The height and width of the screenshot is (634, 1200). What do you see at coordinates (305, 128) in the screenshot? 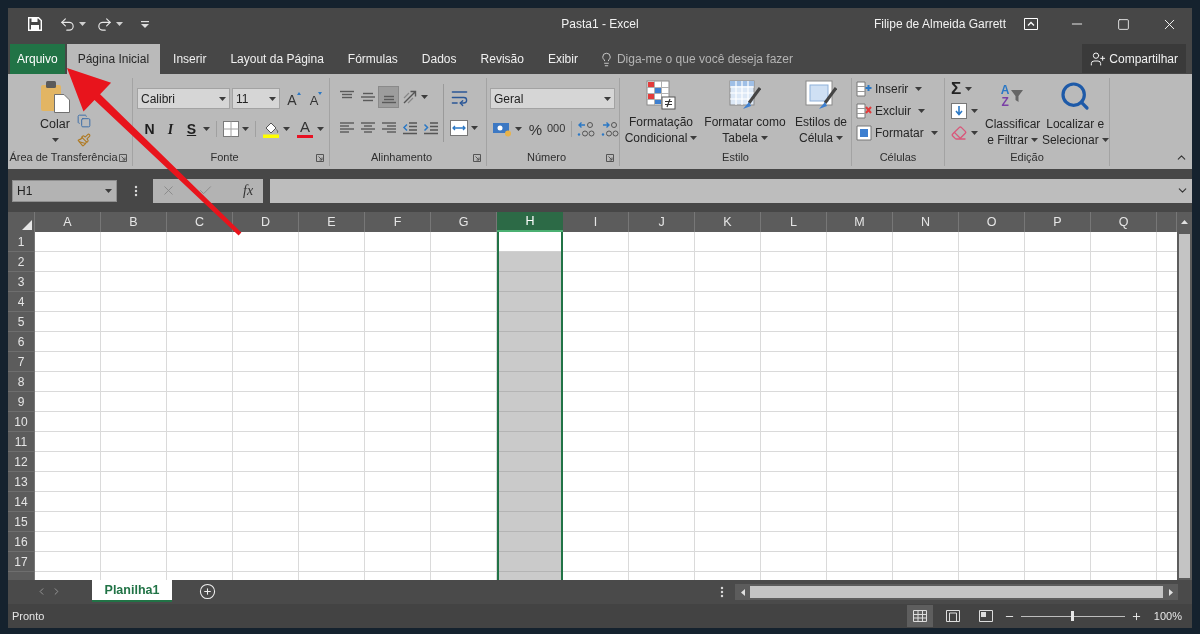
I see `font-color-button: A` at bounding box center [305, 128].